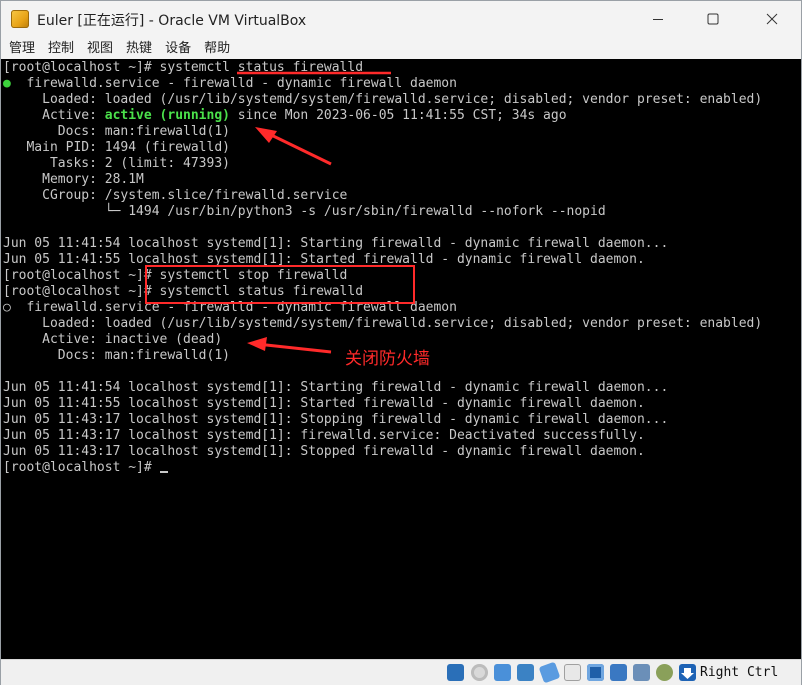 This screenshot has width=802, height=685. I want to click on menu-item-hotkeys: 热键, so click(137, 48).